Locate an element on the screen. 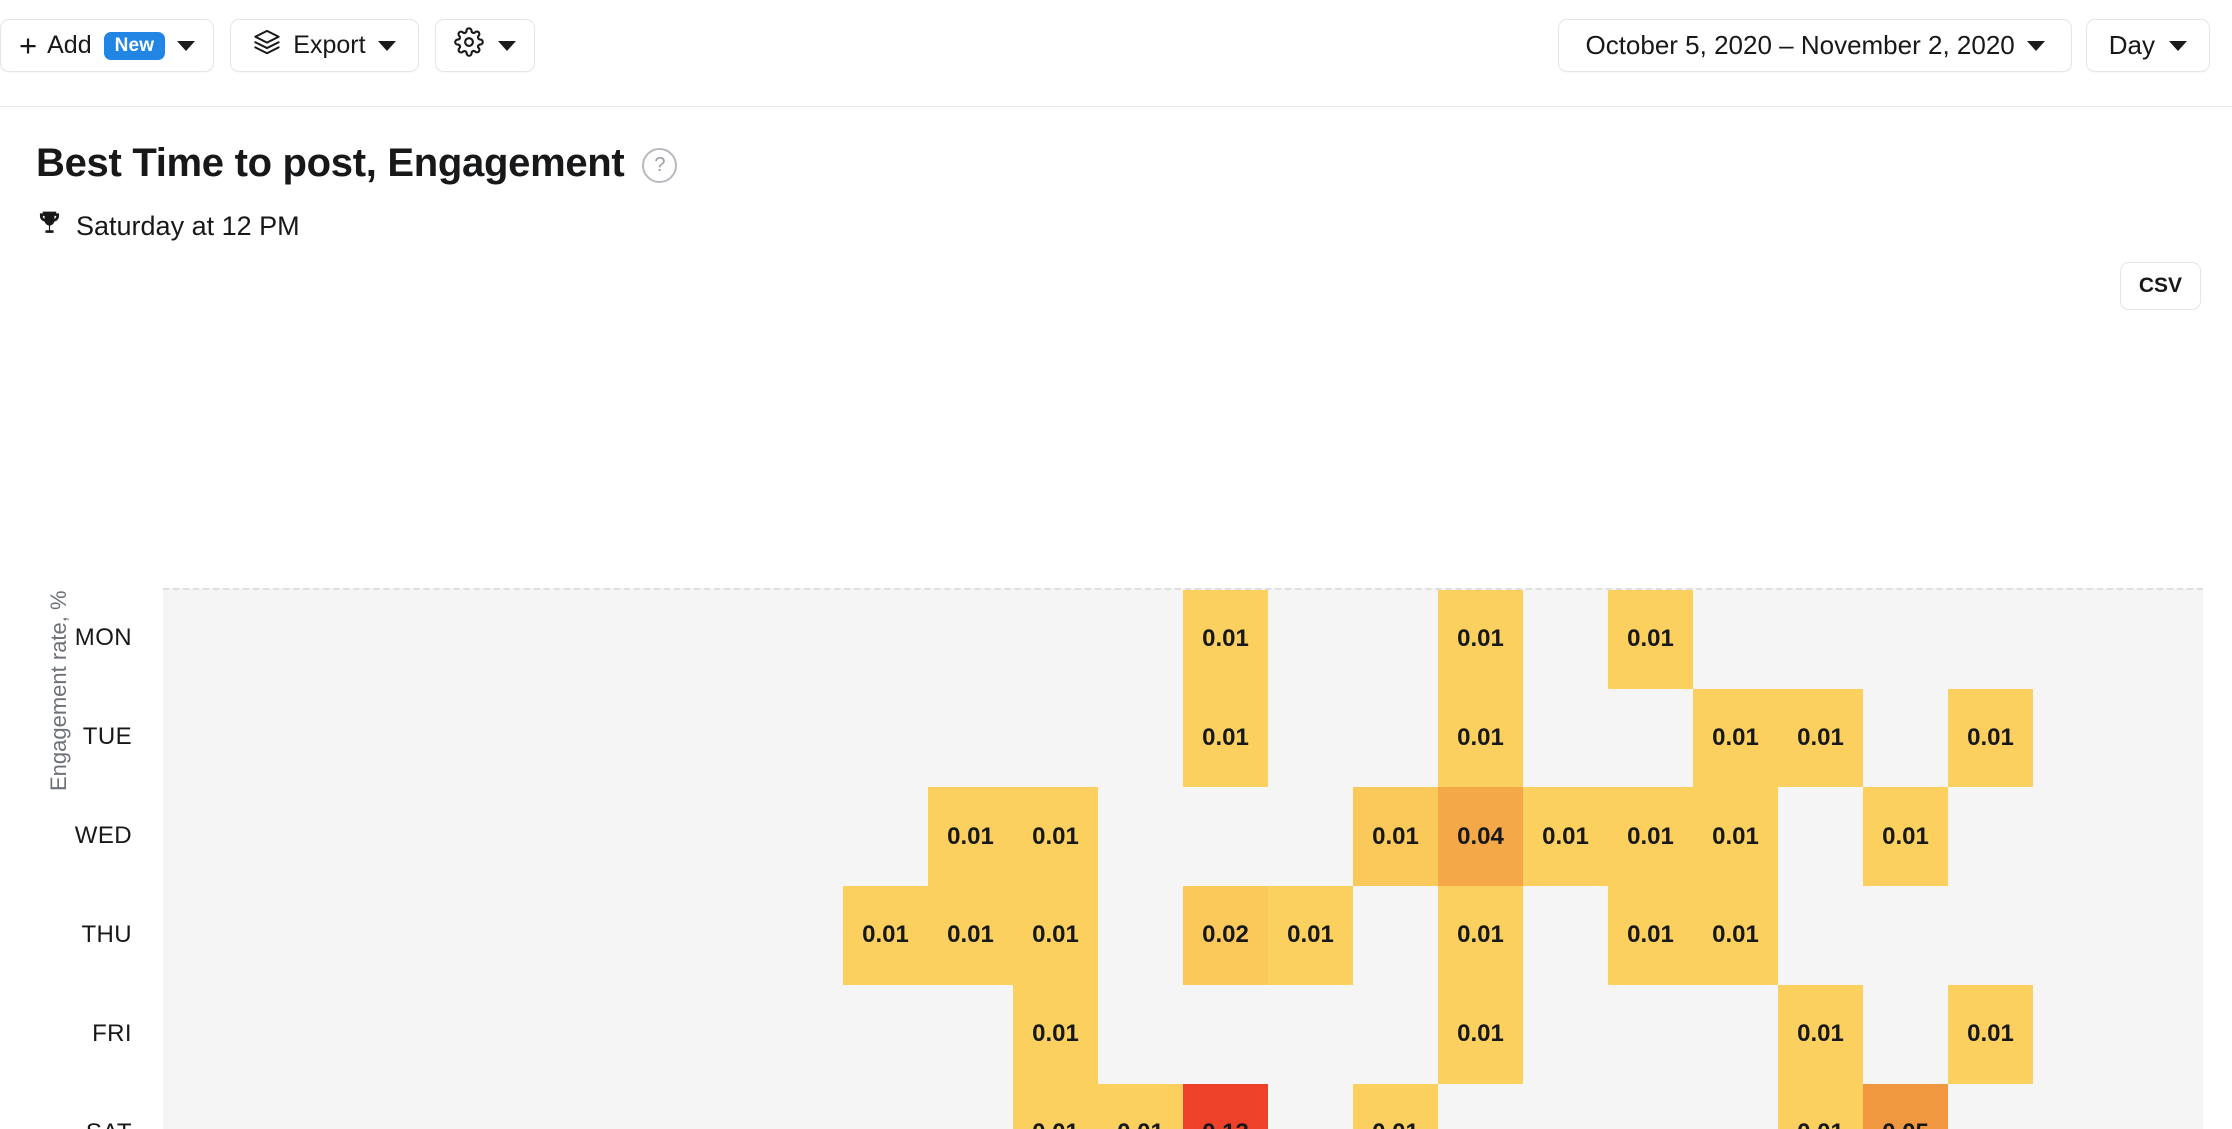 The image size is (2232, 1129). page-title: Best Time to post, Engagement is located at coordinates (330, 163).